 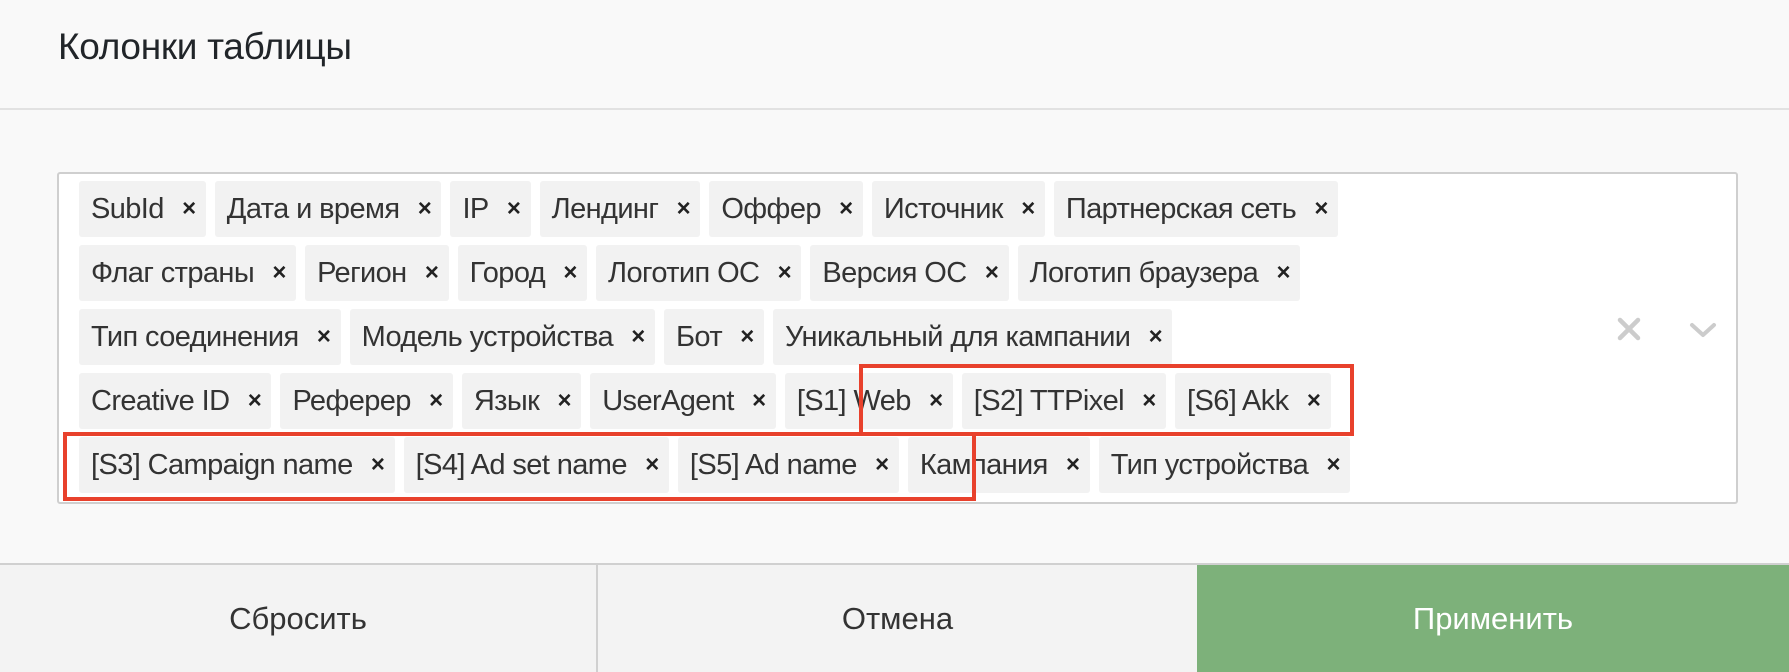 What do you see at coordinates (173, 272) in the screenshot?
I see `column-chip-label: Флаг страны` at bounding box center [173, 272].